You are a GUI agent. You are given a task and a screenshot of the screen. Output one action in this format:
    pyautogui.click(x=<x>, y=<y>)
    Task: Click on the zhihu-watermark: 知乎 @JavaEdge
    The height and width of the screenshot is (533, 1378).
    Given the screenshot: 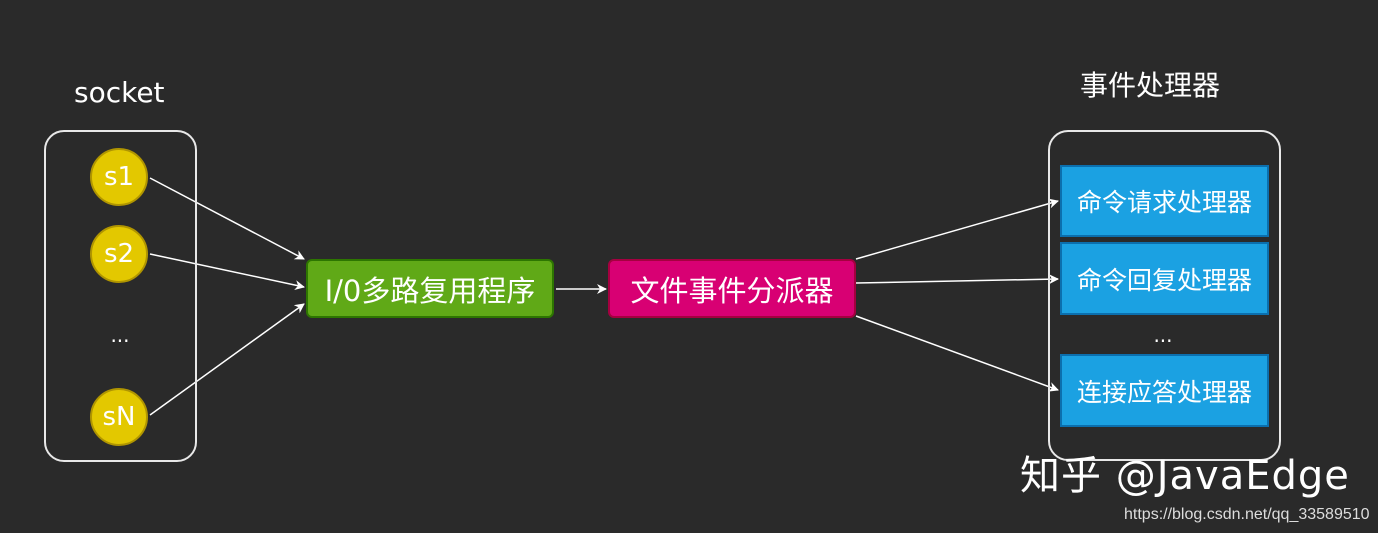 What is the action you would take?
    pyautogui.click(x=1185, y=476)
    